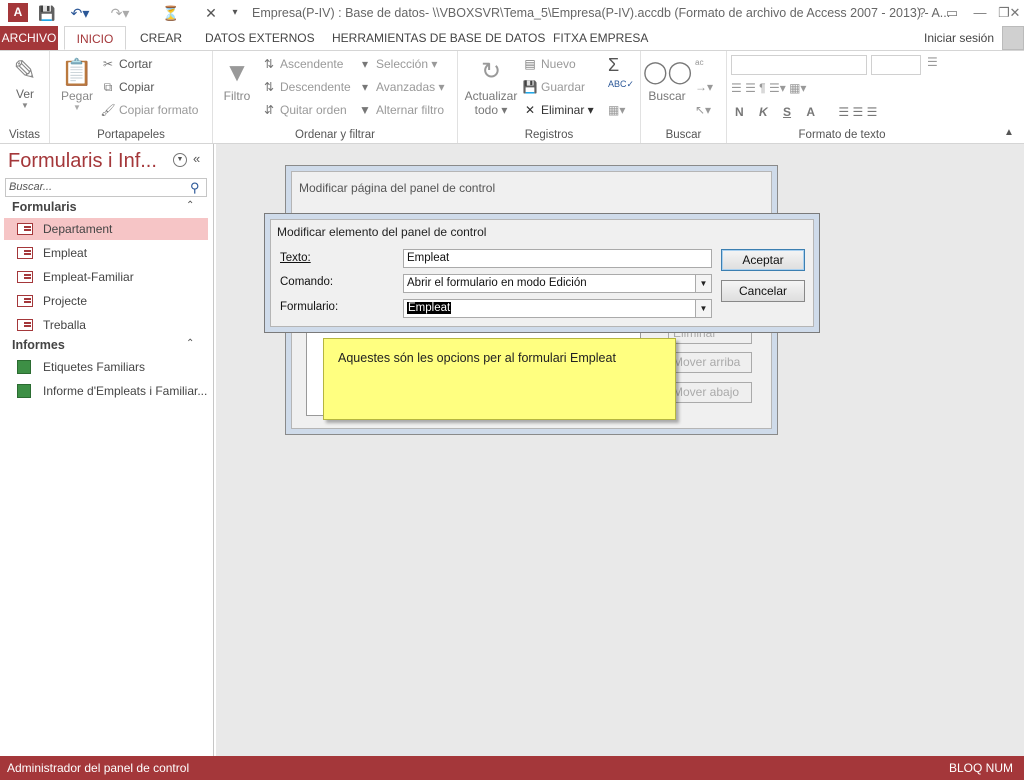 This screenshot has width=1024, height=780. I want to click on nav-section-formularis: Formularis, so click(44, 207).